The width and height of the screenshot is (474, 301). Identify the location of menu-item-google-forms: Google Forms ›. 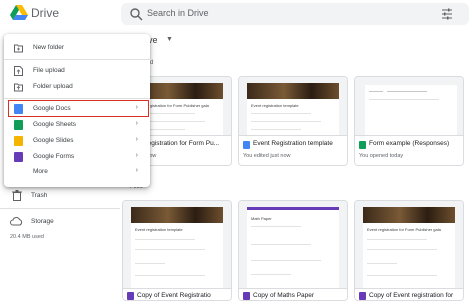
(77, 157).